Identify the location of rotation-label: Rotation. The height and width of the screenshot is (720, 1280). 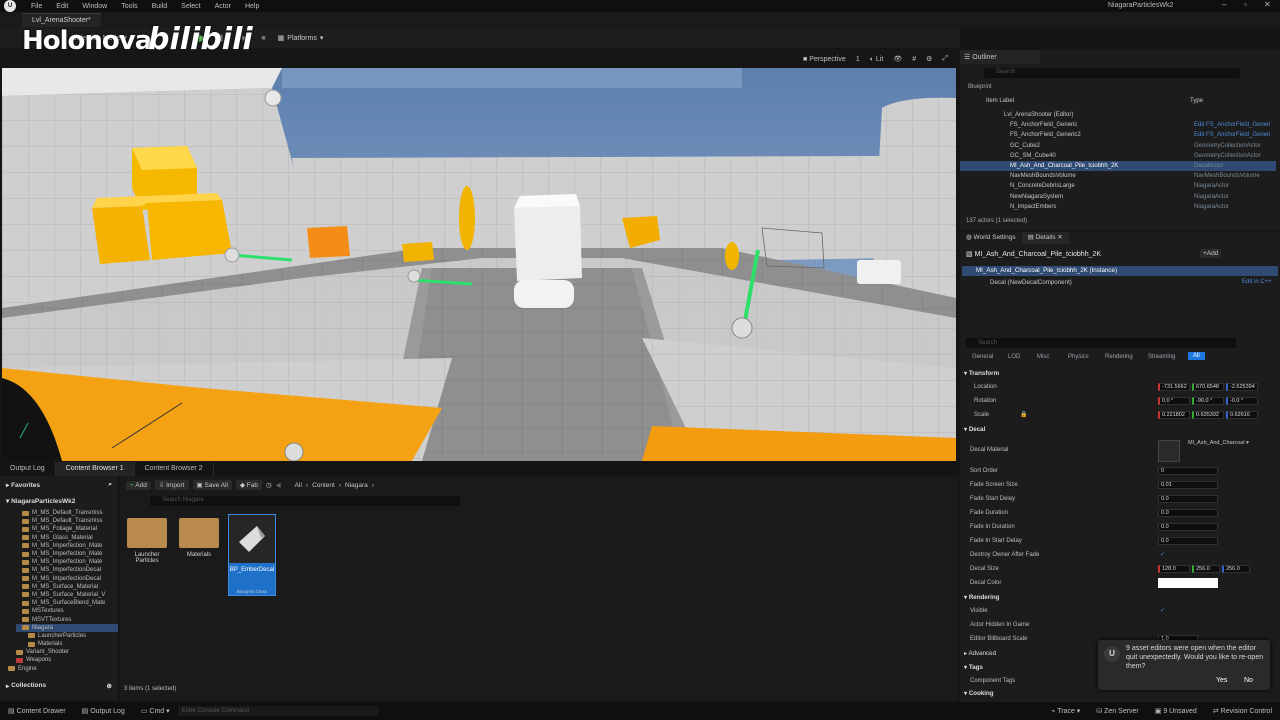
(985, 401).